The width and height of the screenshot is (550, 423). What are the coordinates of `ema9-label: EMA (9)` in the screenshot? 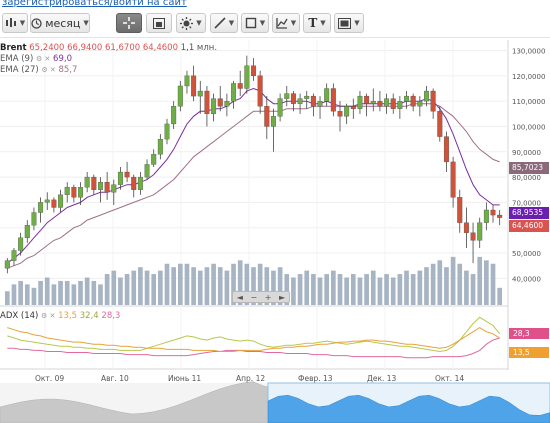 It's located at (17, 59).